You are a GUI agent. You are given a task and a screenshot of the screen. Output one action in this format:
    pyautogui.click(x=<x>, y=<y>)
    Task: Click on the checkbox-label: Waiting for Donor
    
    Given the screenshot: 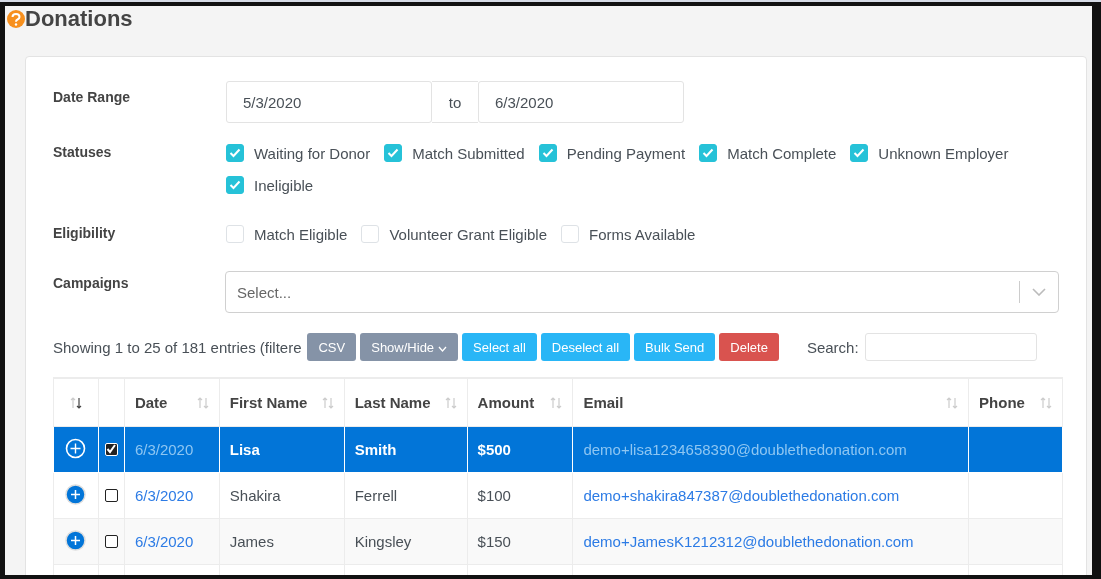 What is the action you would take?
    pyautogui.click(x=312, y=153)
    